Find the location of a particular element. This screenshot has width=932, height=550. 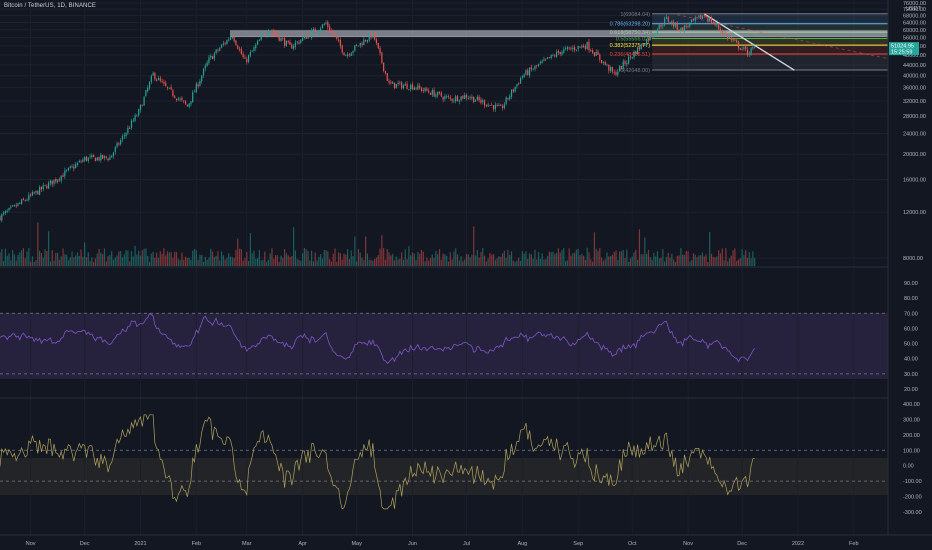

price-tick-label: 24000.00 is located at coordinates (914, 135).